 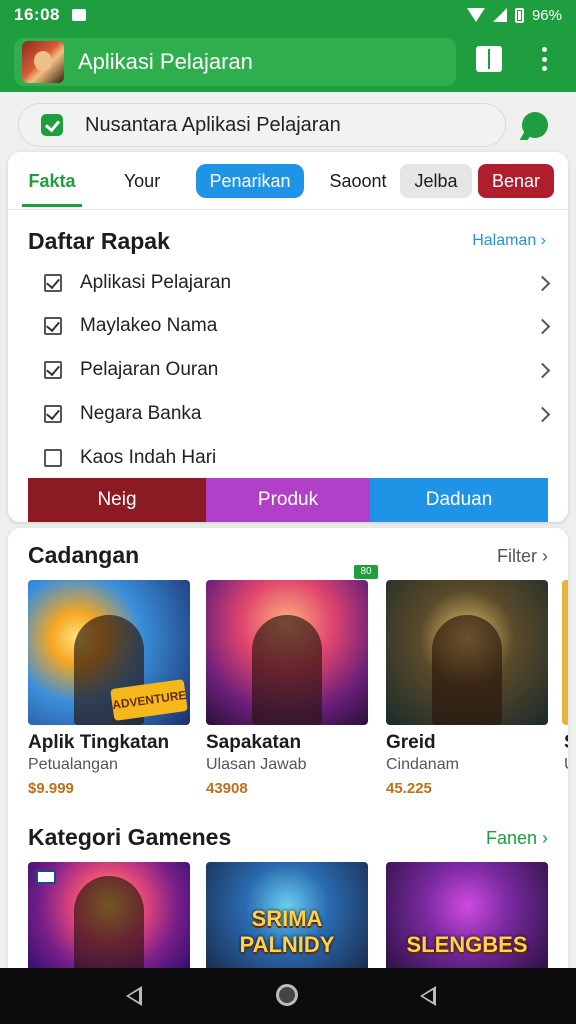 I want to click on tab-indicator, so click(x=52, y=205).